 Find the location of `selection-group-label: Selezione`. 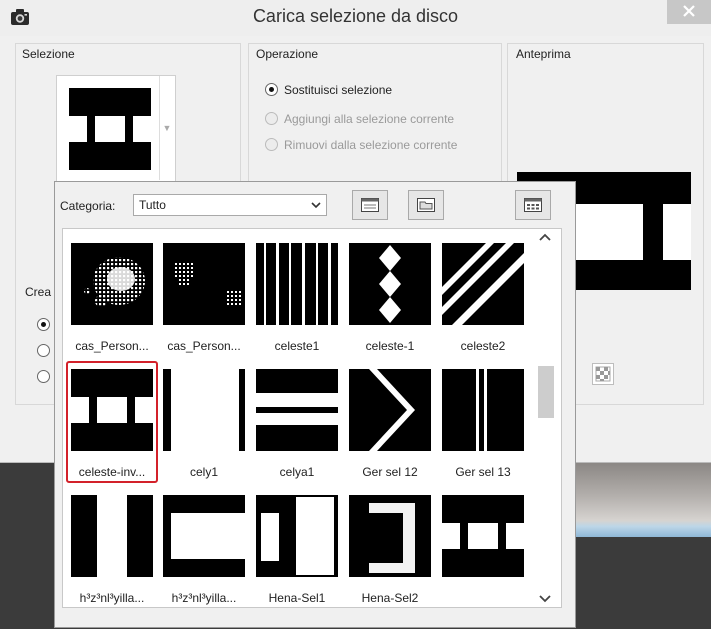

selection-group-label: Selezione is located at coordinates (48, 54).